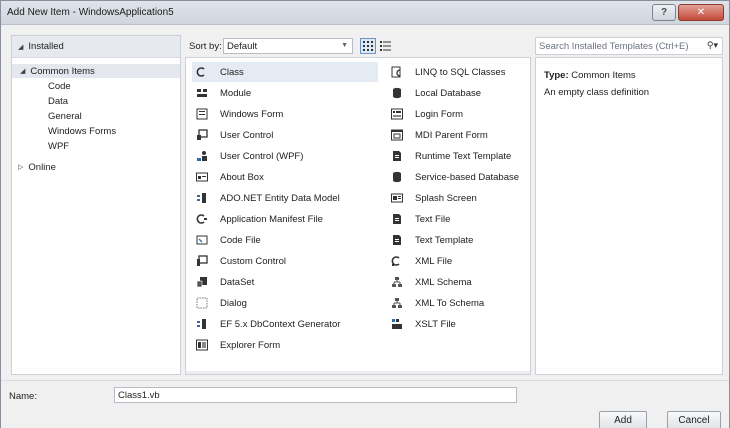 The image size is (730, 428). Describe the element at coordinates (90, 12) in the screenshot. I see `window-title: Add New Item - WindowsApplication5` at that location.